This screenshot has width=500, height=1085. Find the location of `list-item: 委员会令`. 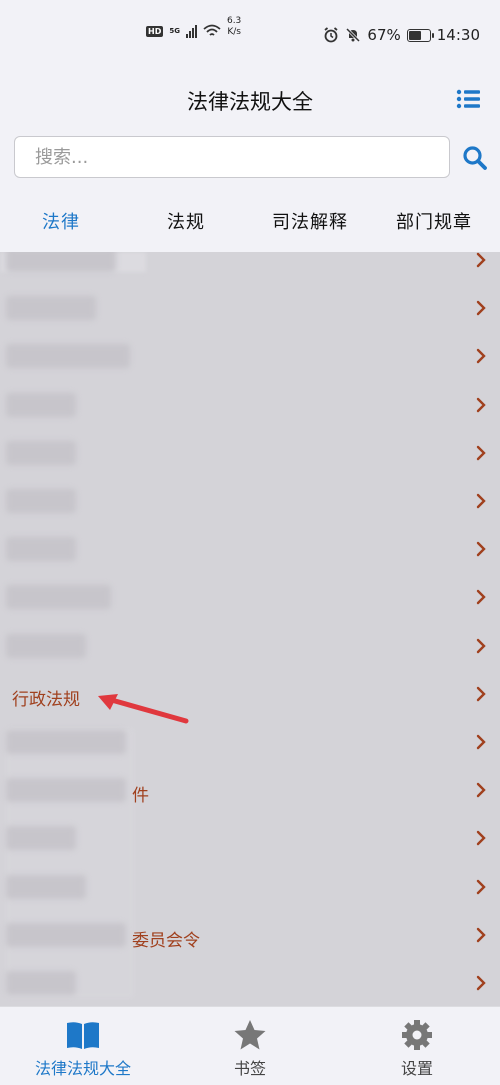

list-item: 委员会令 is located at coordinates (250, 936).